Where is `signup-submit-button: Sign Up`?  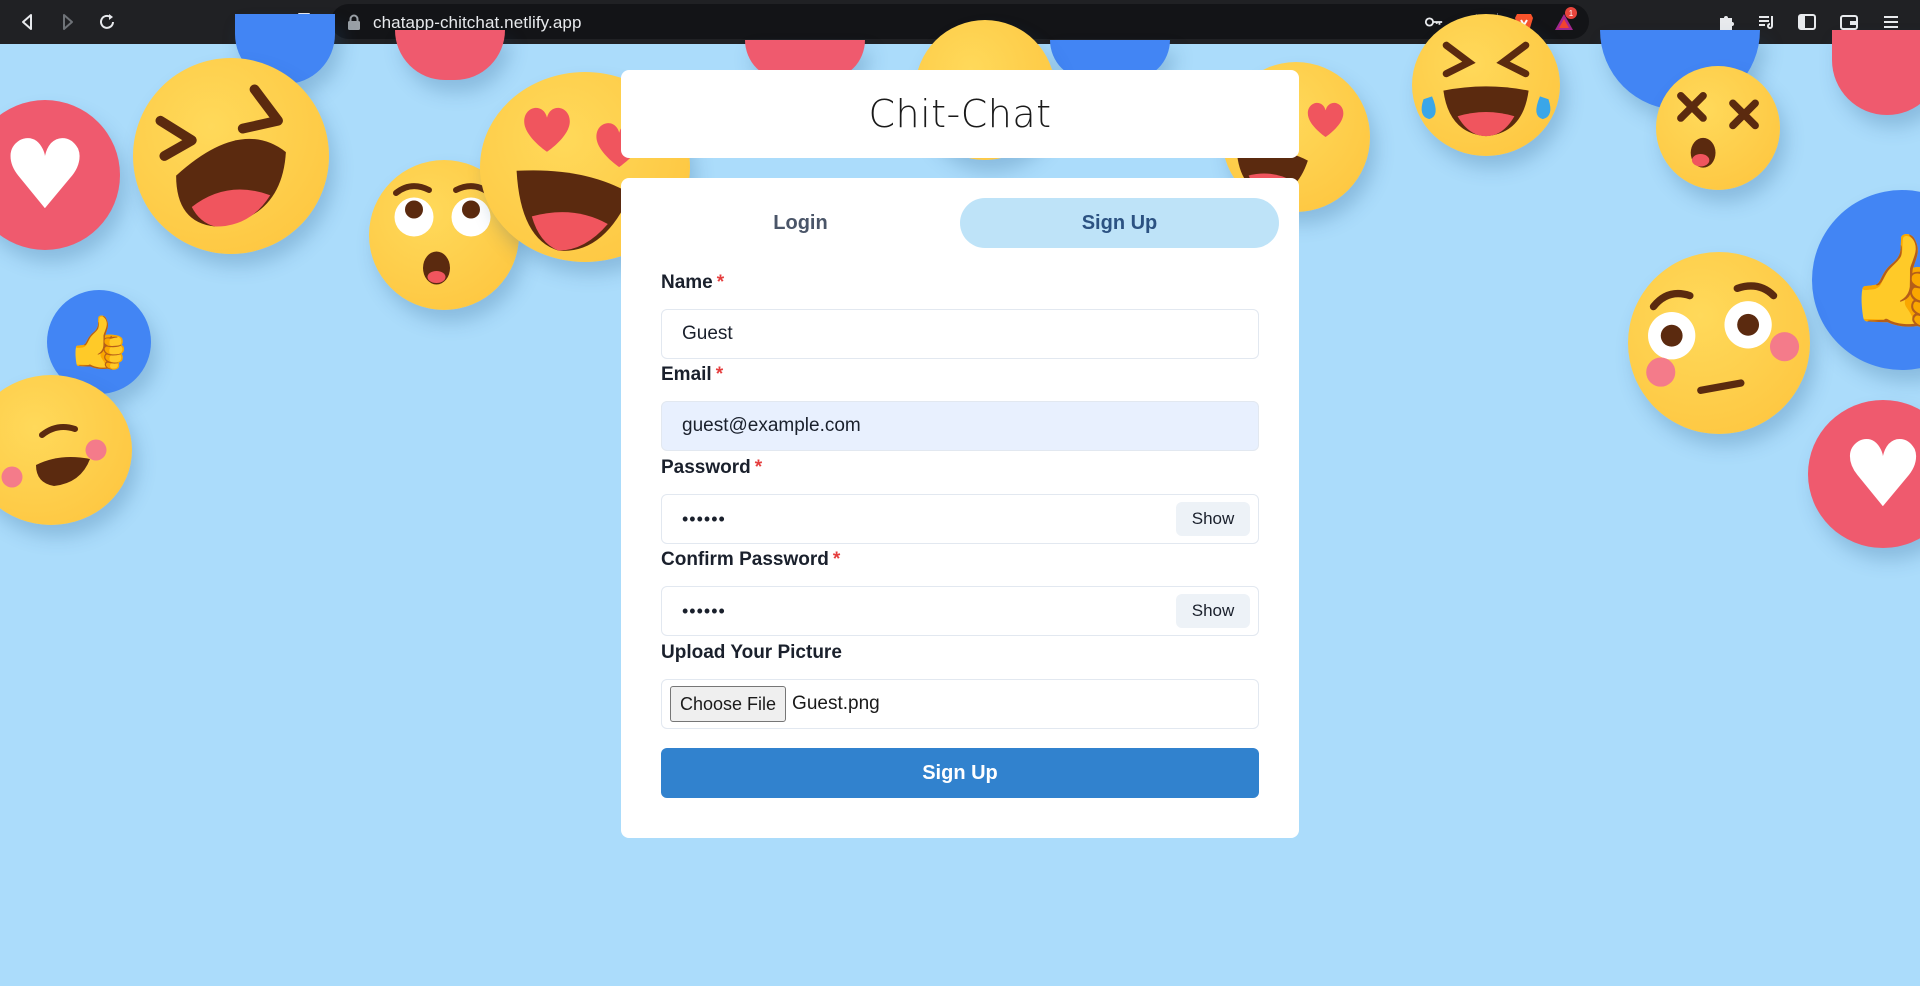 signup-submit-button: Sign Up is located at coordinates (960, 773).